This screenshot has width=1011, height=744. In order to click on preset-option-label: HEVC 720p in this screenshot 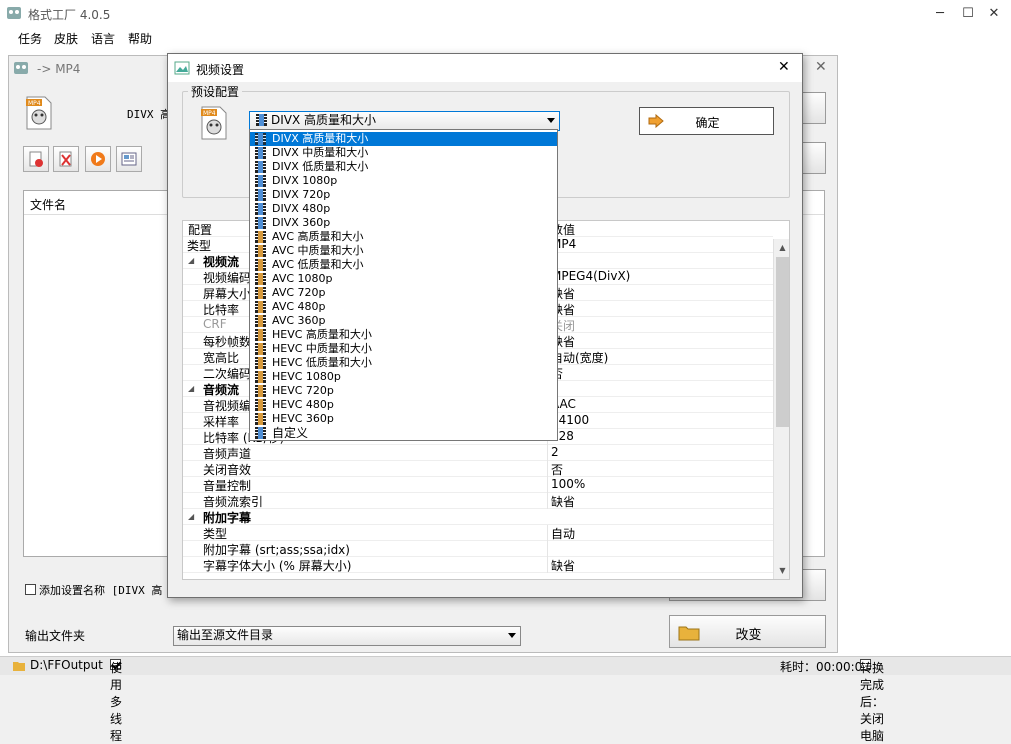, I will do `click(303, 390)`.